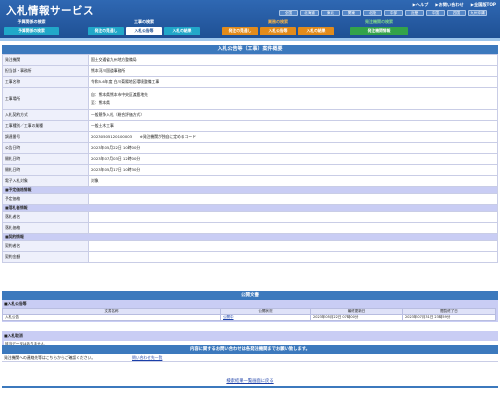  What do you see at coordinates (393, 13) in the screenshot?
I see `region-chubu: 中部` at bounding box center [393, 13].